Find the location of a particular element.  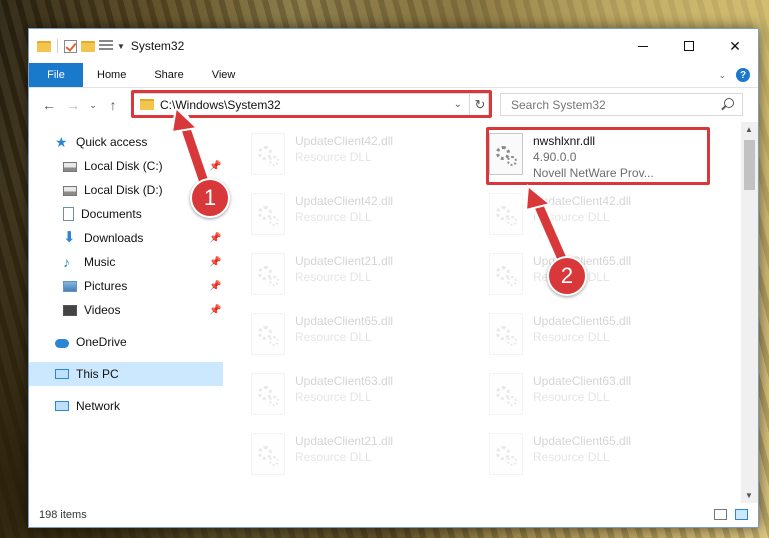

ribbon-right-controls: ⌄ ? is located at coordinates (734, 75).